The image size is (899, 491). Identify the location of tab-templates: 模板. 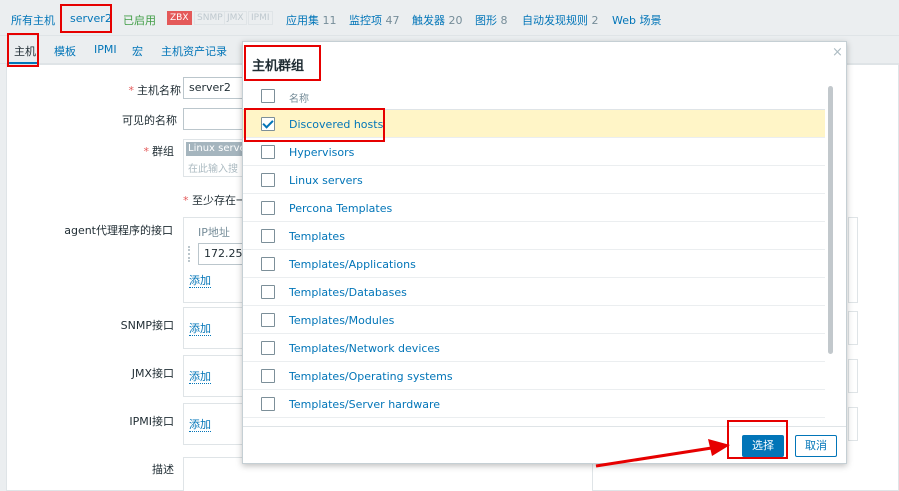
(65, 51).